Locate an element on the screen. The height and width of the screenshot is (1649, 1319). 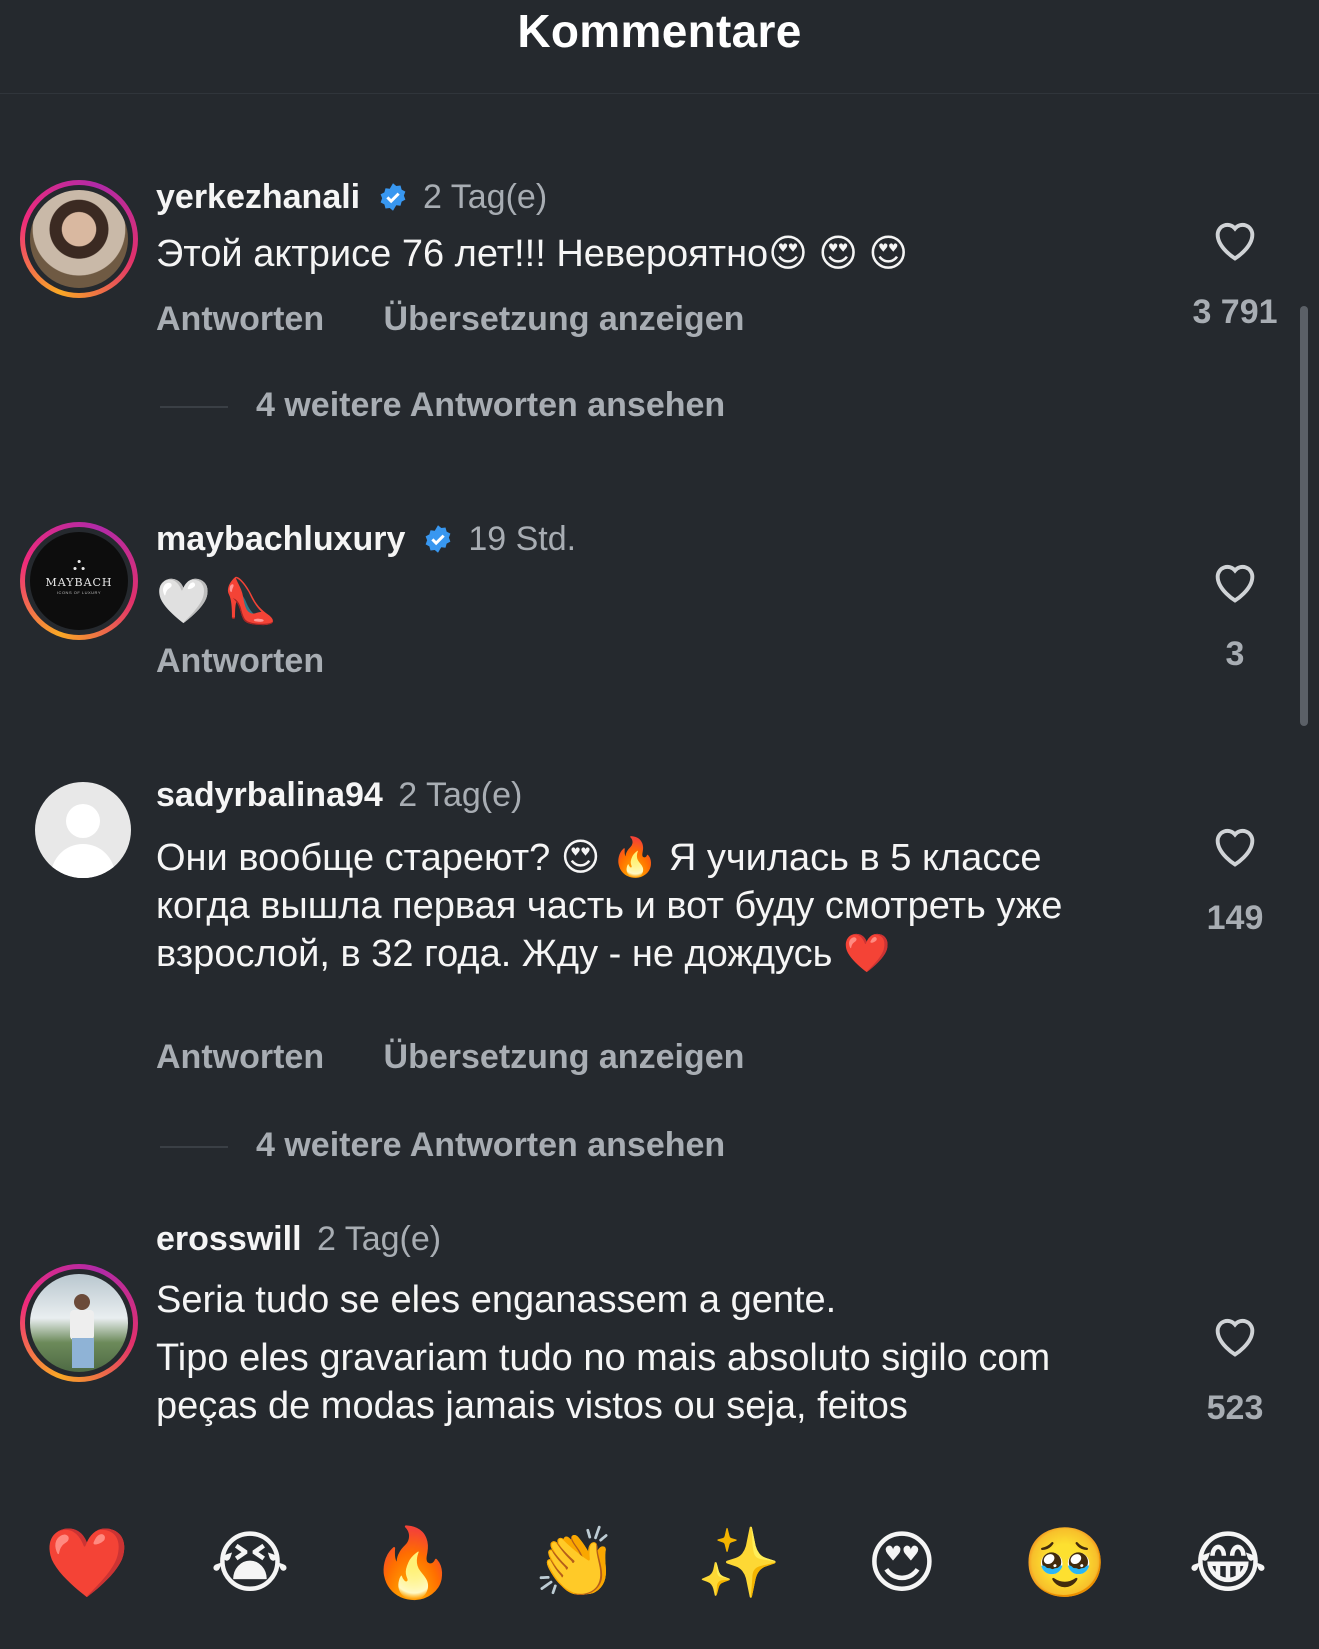
quick-reaction-bar: ❤️ 😭 🔥 👏 ✨ 😍 🥹 😂 is located at coordinates (659, 1567).